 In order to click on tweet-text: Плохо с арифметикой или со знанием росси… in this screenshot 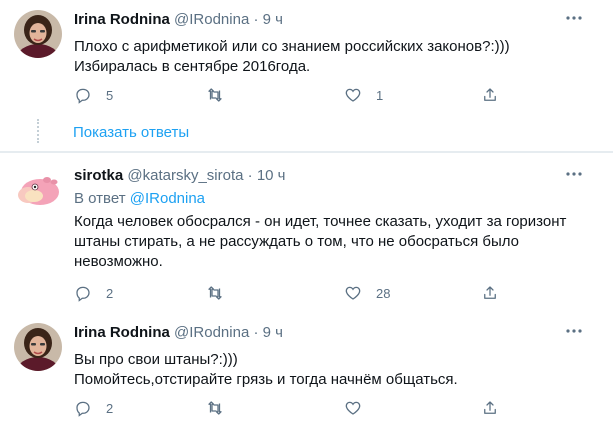, I will do `click(329, 57)`.